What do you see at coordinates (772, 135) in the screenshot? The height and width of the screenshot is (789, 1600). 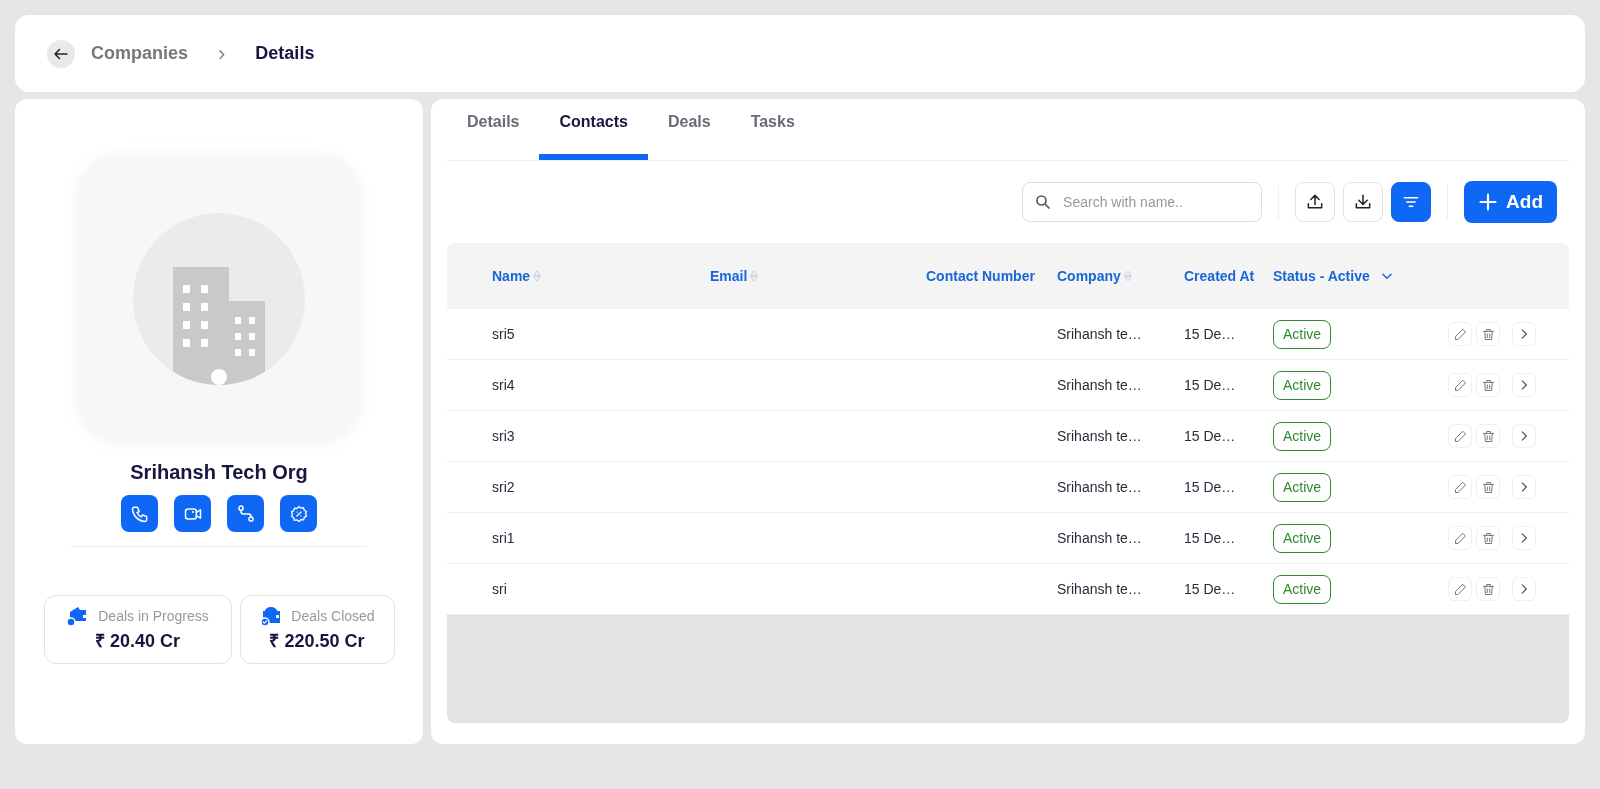 I see `tab: Tasks` at bounding box center [772, 135].